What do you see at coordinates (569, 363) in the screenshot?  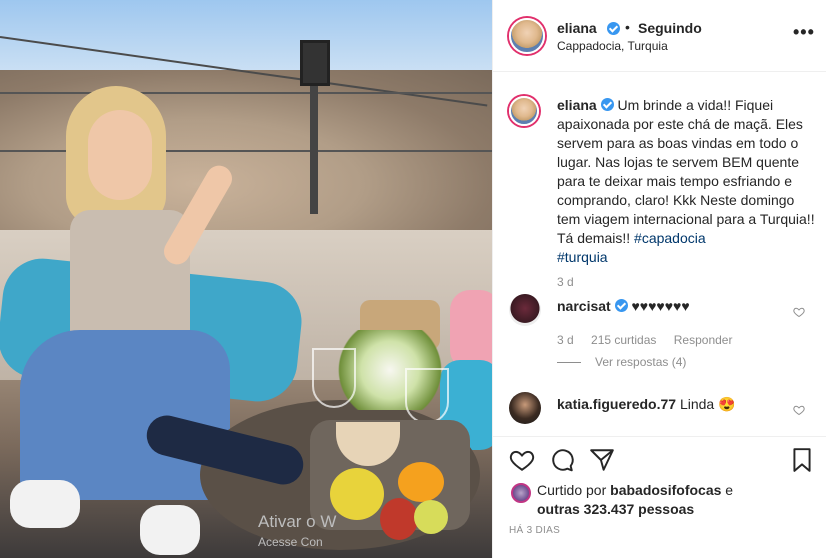 I see `divider-line` at bounding box center [569, 363].